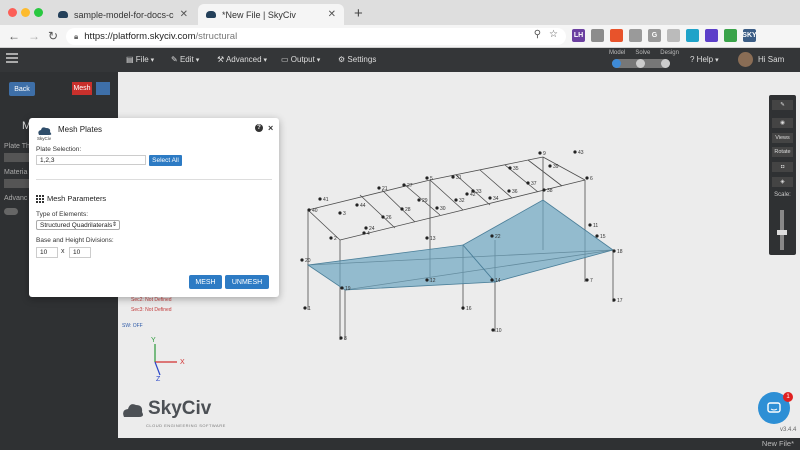  Describe the element at coordinates (782, 123) in the screenshot. I see `eye-icon: ◉` at that location.